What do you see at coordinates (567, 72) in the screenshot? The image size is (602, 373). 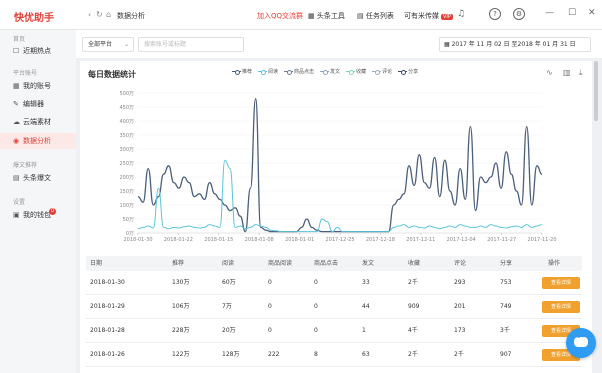 I see `bar-chart-icon: ▥` at bounding box center [567, 72].